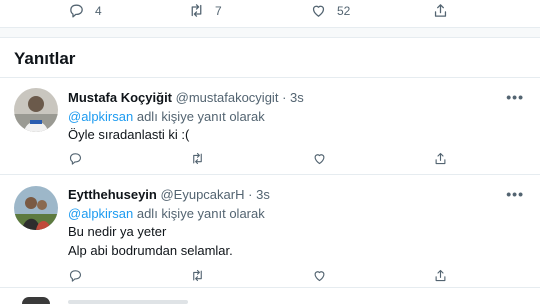  Describe the element at coordinates (202, 194) in the screenshot. I see `username: @EyupcakarH` at that location.